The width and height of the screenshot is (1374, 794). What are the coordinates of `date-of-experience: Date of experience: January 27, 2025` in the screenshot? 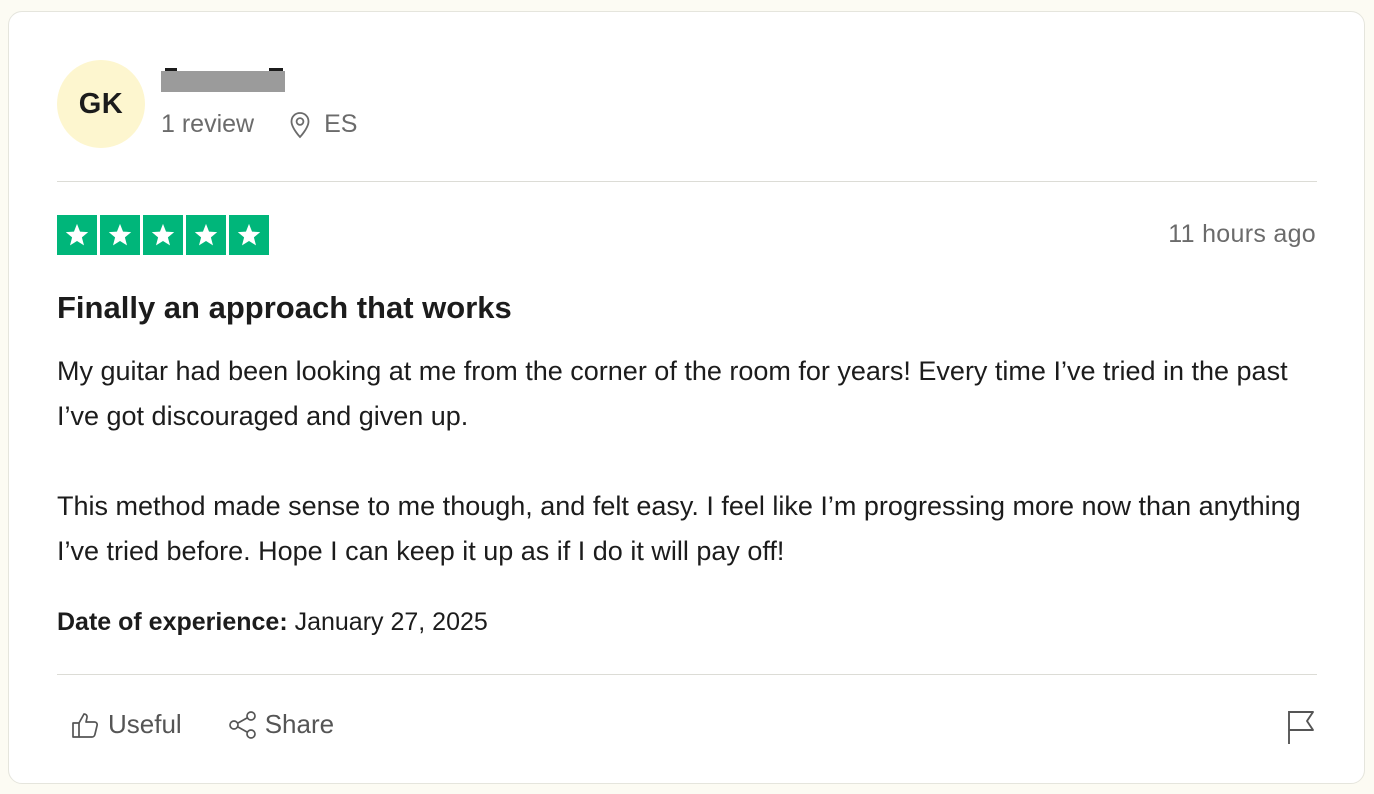 It's located at (272, 622).